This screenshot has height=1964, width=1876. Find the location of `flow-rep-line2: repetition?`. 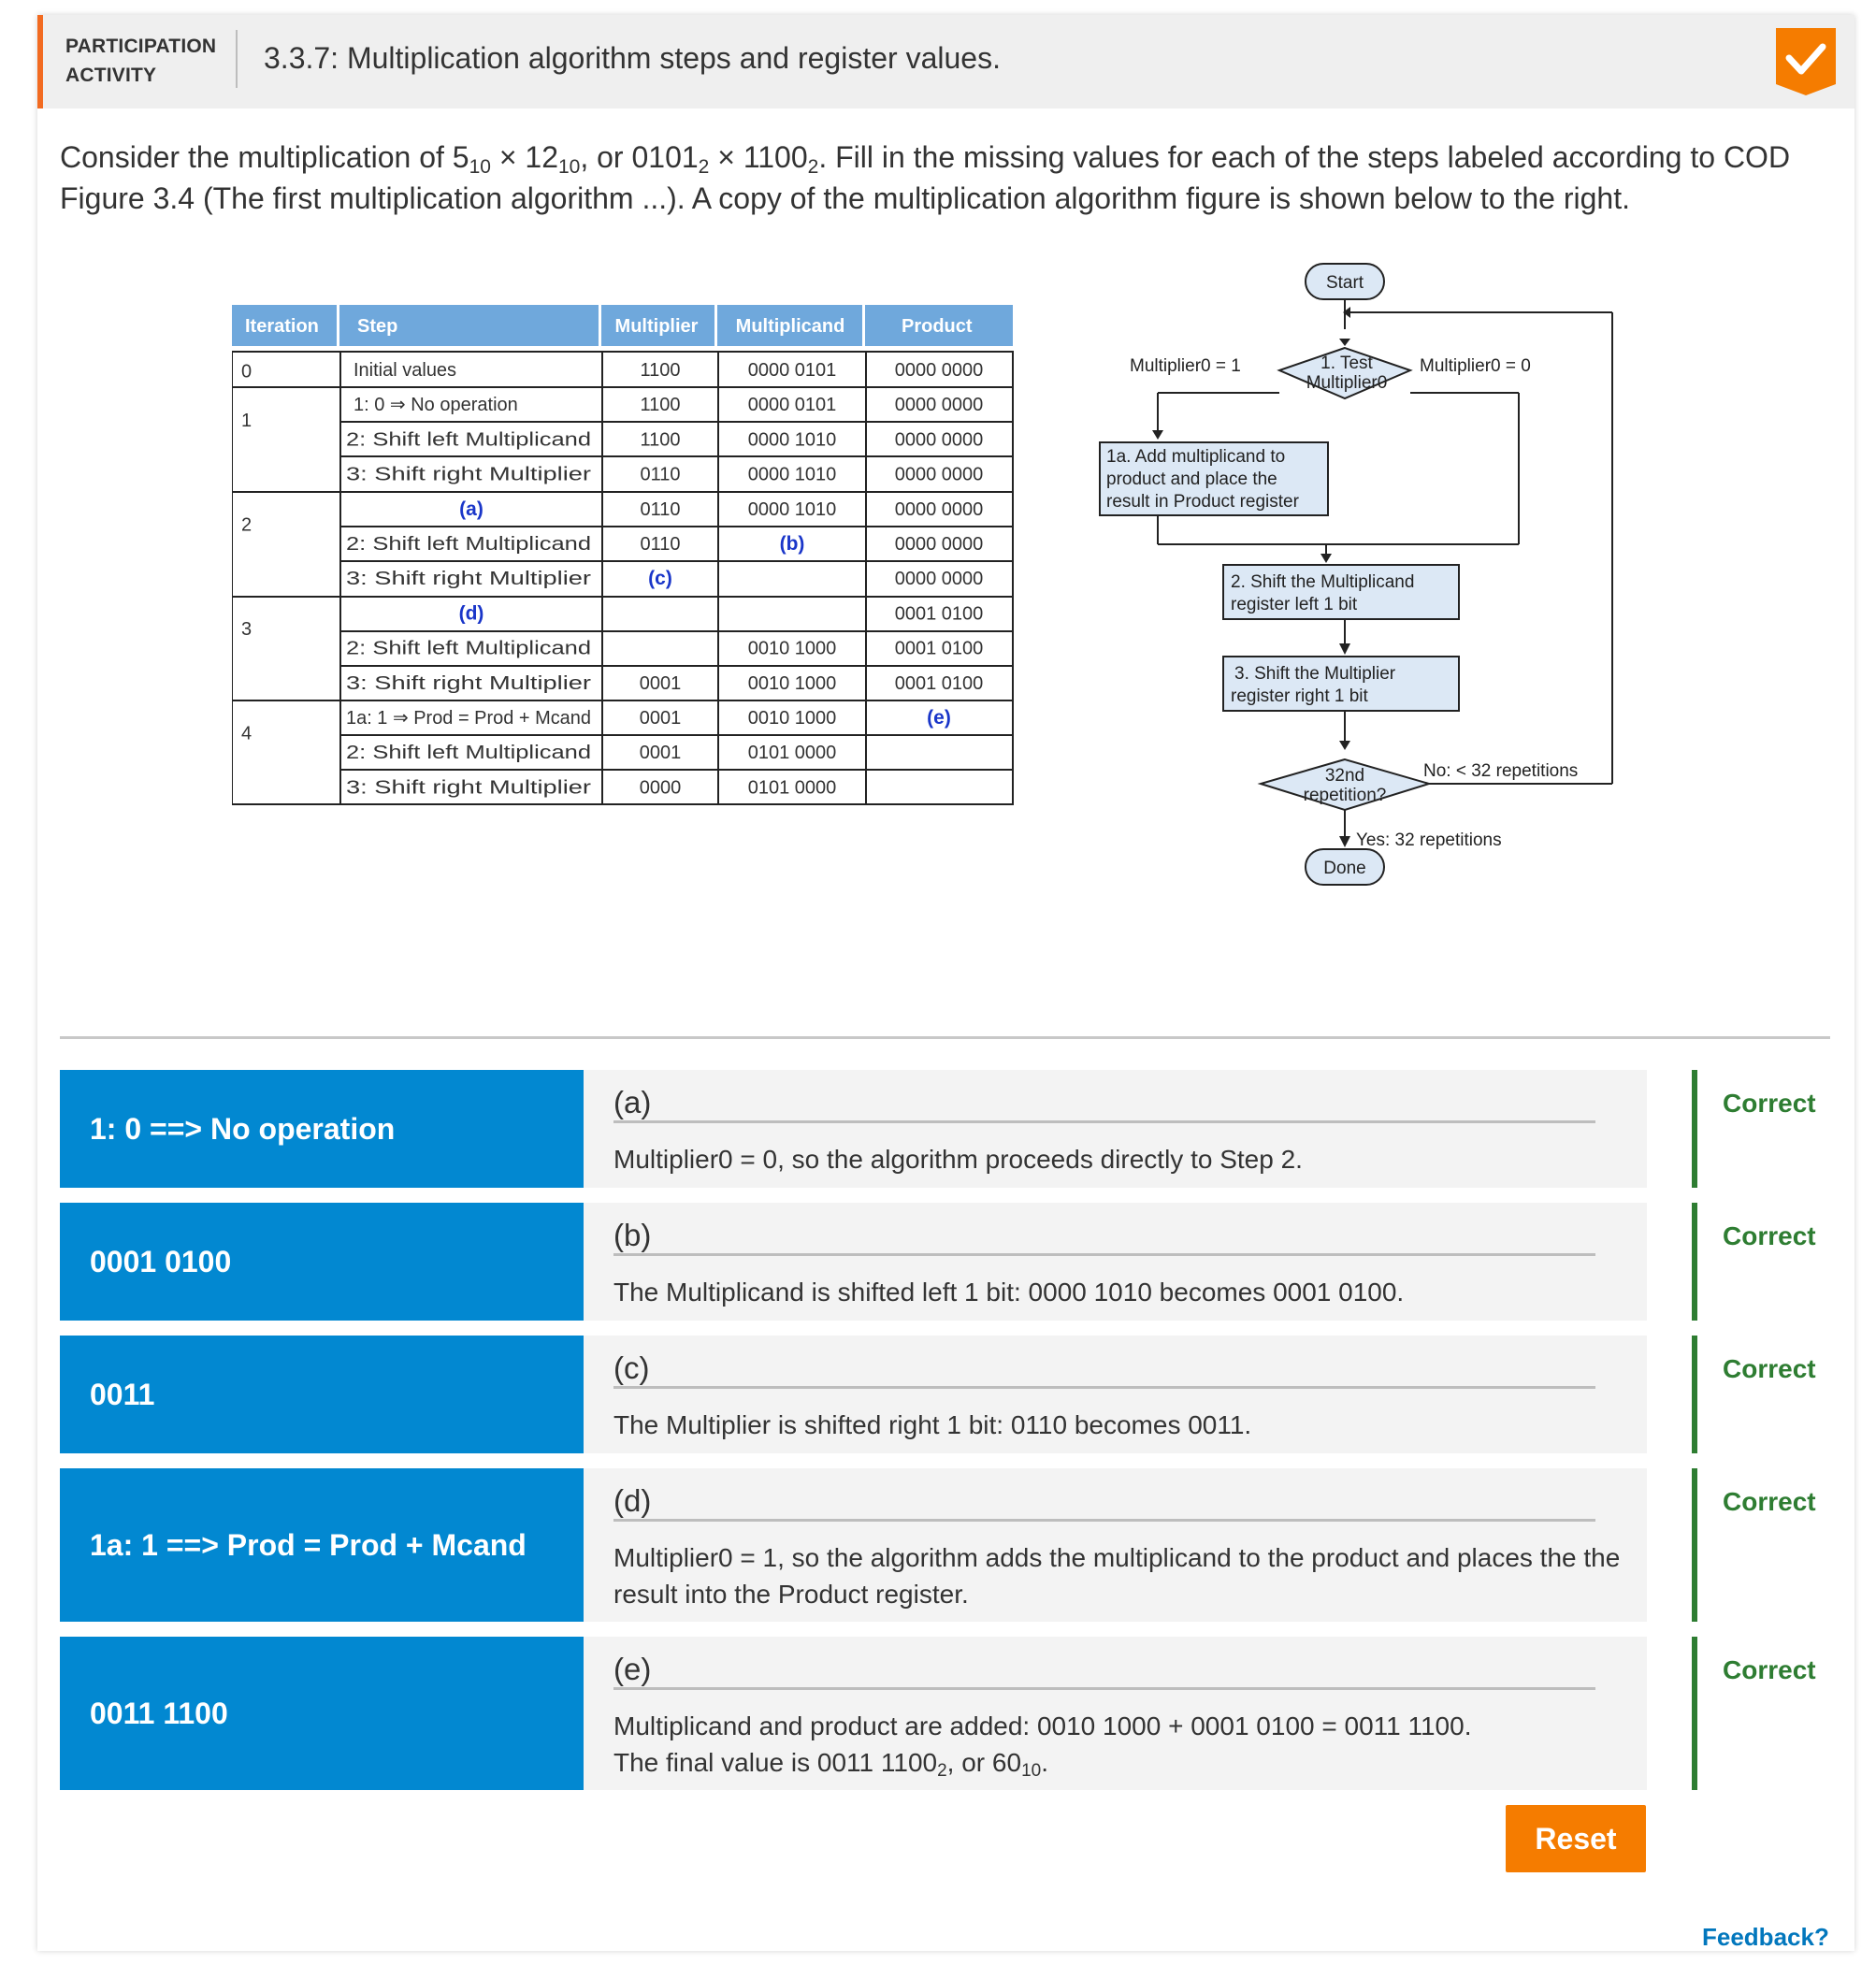

flow-rep-line2: repetition? is located at coordinates (1345, 795).